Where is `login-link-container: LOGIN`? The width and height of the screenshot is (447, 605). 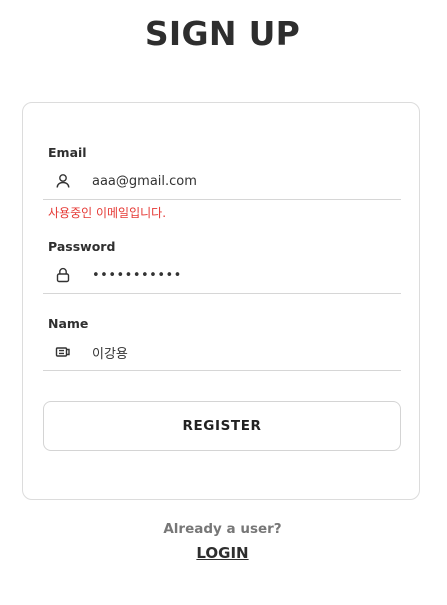 login-link-container: LOGIN is located at coordinates (222, 553).